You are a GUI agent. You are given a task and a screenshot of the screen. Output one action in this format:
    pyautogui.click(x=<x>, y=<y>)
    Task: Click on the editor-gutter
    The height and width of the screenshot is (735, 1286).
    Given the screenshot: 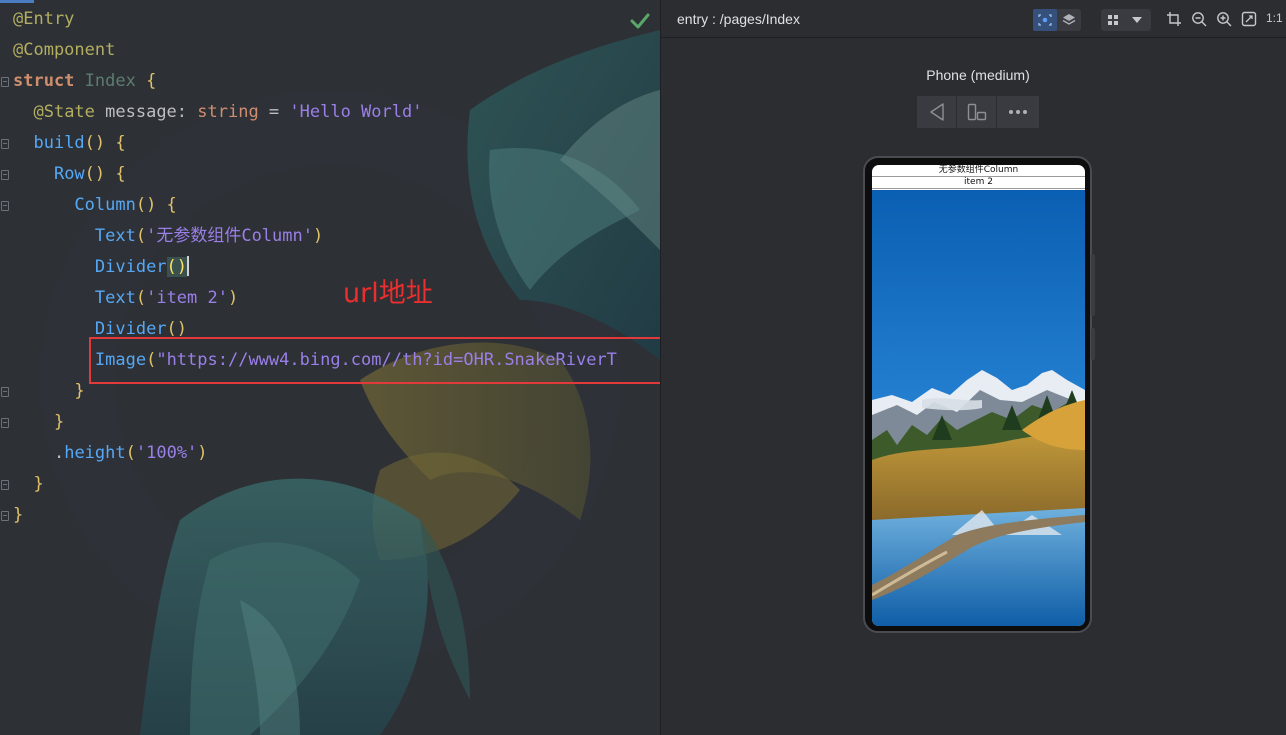 What is the action you would take?
    pyautogui.click(x=6, y=367)
    